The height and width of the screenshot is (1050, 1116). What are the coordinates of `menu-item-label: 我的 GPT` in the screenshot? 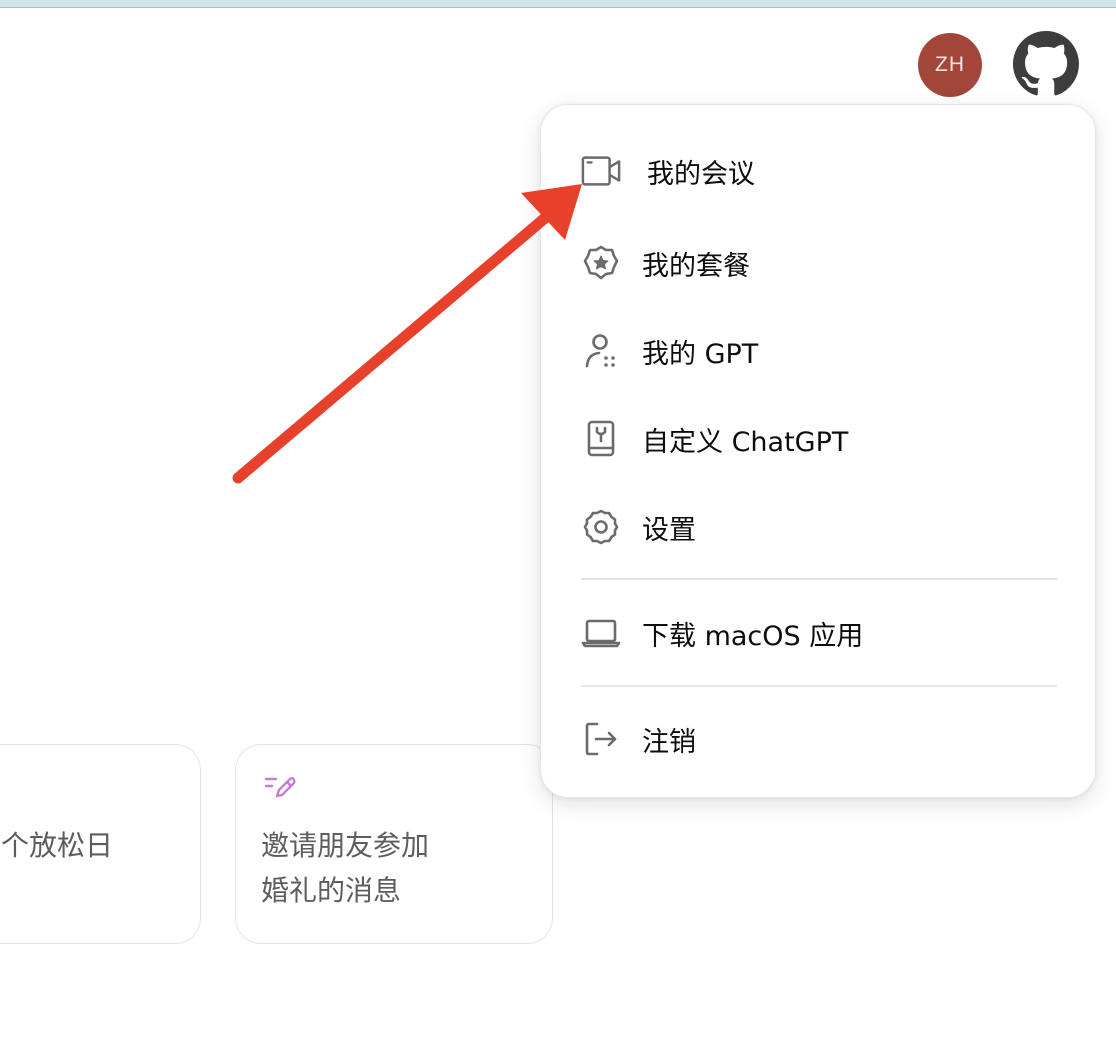 It's located at (700, 354).